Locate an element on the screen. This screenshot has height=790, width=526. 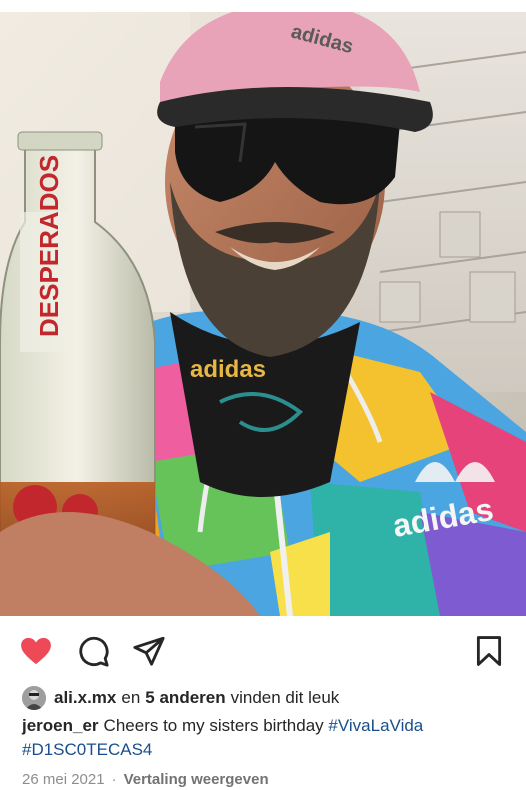
hashtag-link: #D1SC0TECAS4 is located at coordinates (87, 749).